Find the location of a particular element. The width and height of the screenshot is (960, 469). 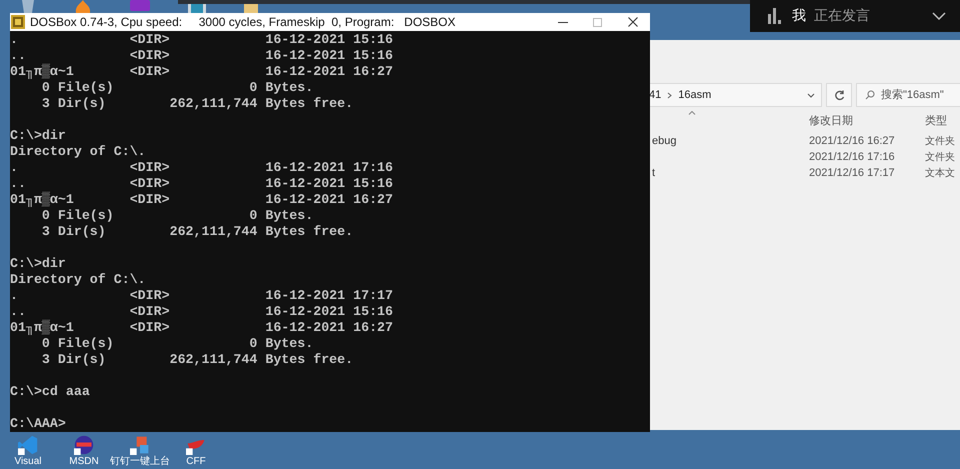

console-line: . <DIR> 16-12-2021 17:17 is located at coordinates (202, 296).